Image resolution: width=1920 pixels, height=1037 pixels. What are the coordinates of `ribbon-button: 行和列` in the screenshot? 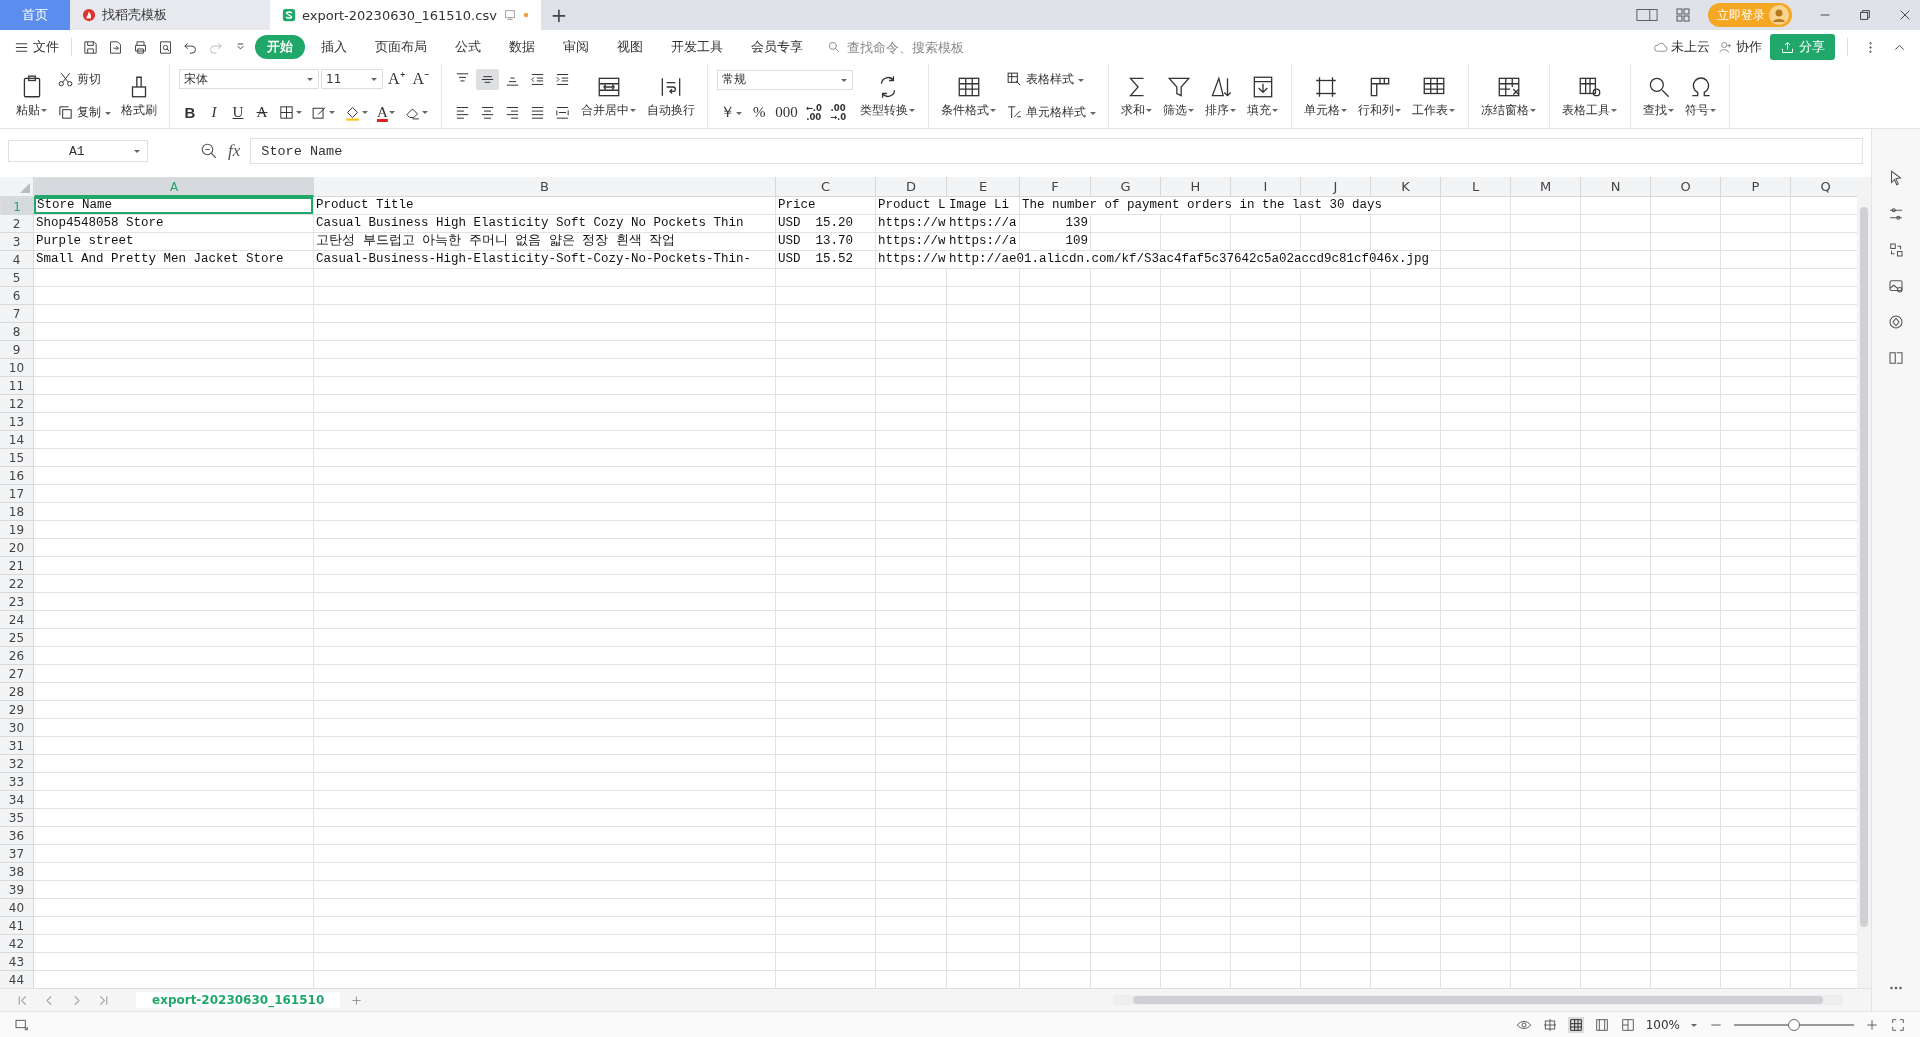 It's located at (1380, 96).